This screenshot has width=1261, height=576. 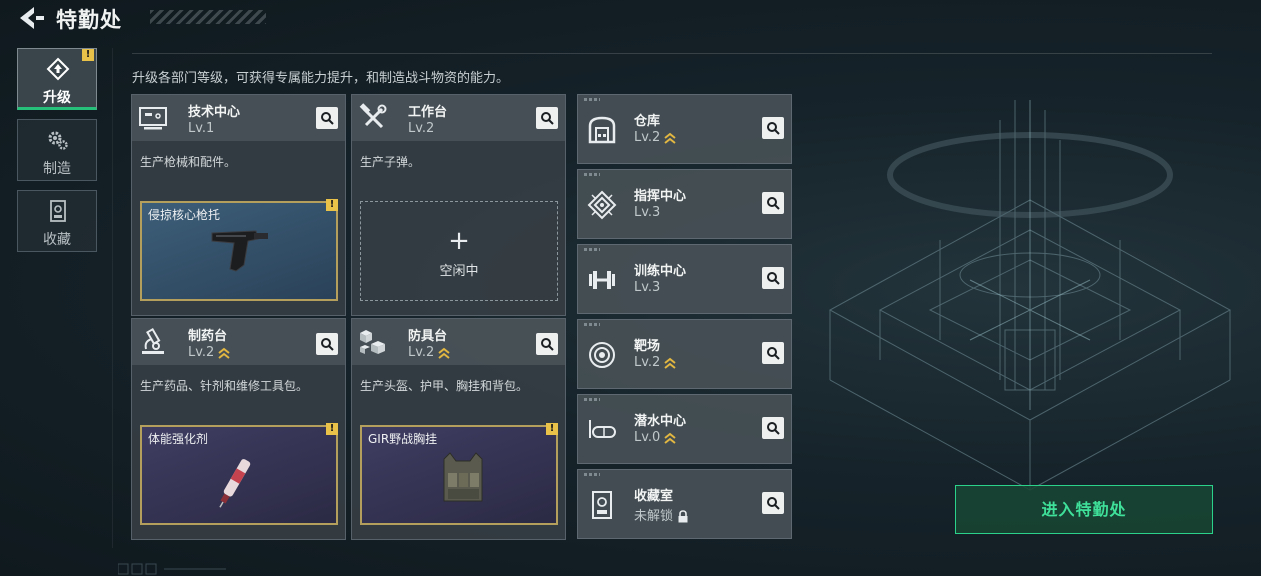 I want to click on hammer-wrench-icon, so click(x=373, y=118).